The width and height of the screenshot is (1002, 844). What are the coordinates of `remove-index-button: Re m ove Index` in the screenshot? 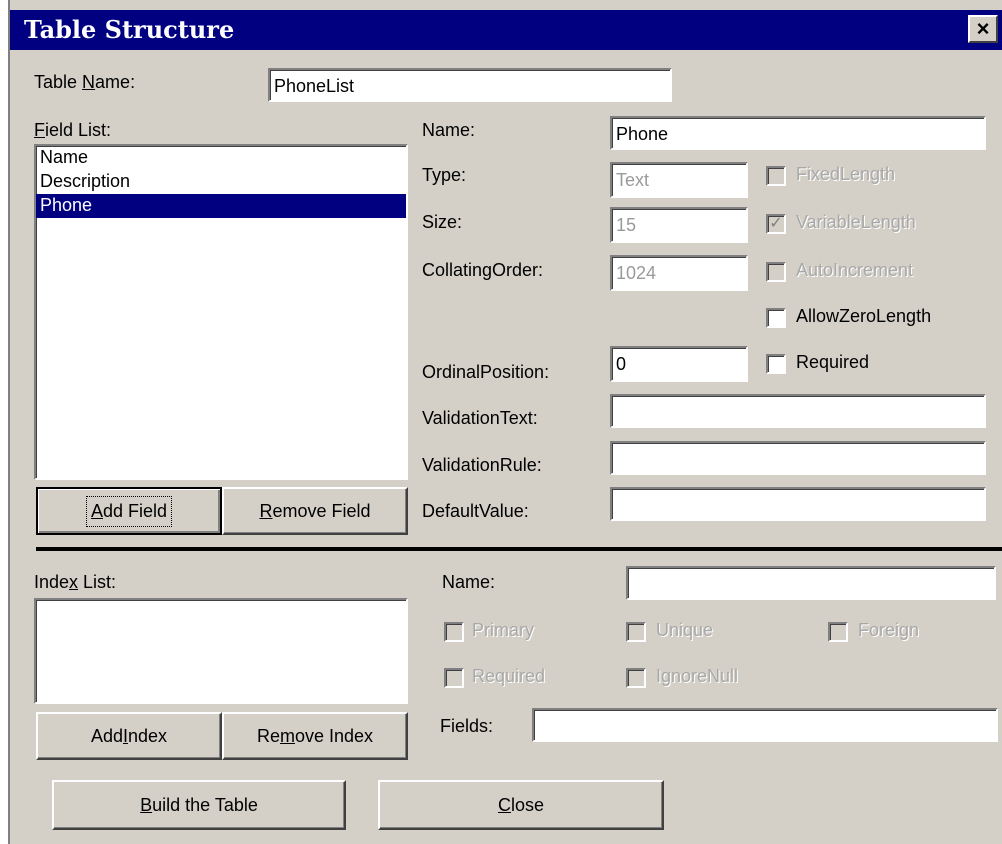 It's located at (315, 736).